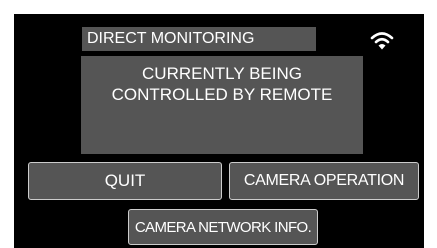 This screenshot has height=248, width=437. I want to click on screen-title: DIRECT MONITORING, so click(199, 39).